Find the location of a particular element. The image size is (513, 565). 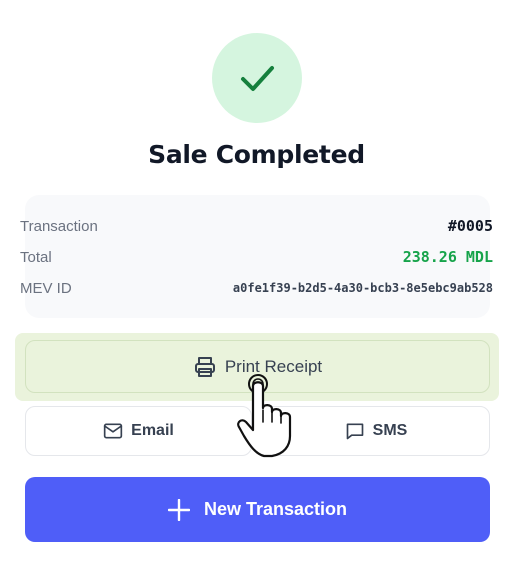

transaction-label: Transaction is located at coordinates (59, 226).